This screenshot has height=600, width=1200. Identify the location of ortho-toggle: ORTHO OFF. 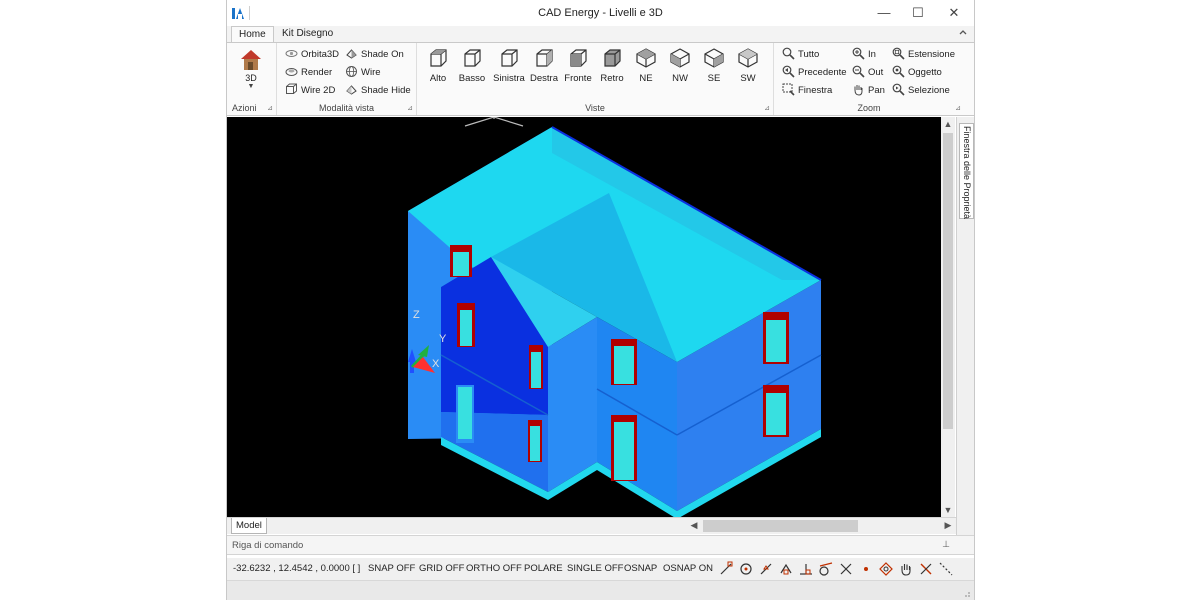
(494, 568).